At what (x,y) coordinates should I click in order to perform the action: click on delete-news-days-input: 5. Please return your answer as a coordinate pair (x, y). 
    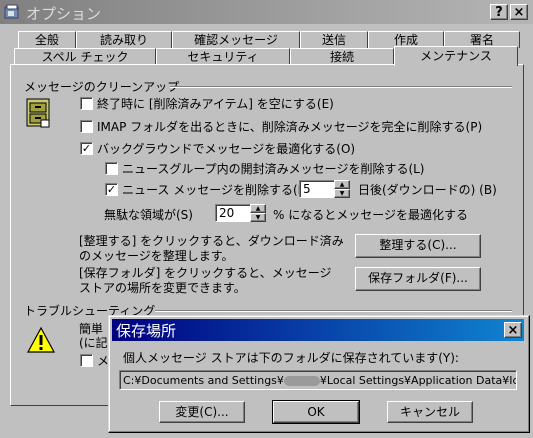
    Looking at the image, I should click on (317, 189).